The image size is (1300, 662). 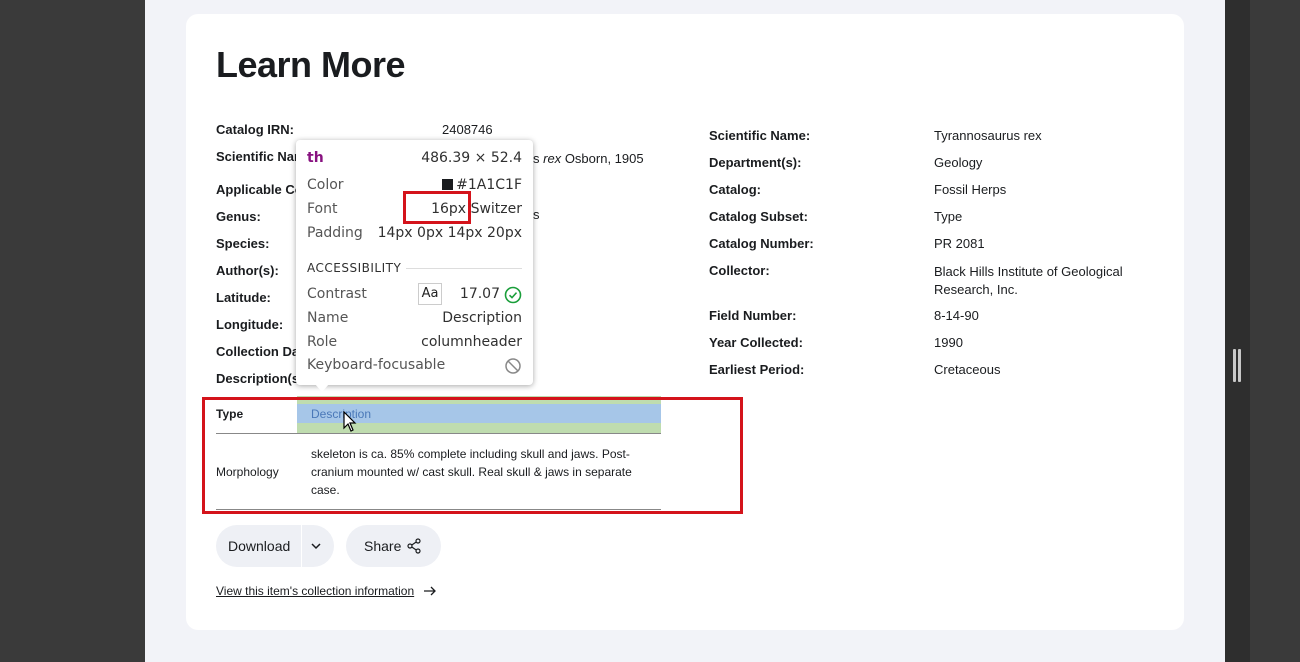 I want to click on share-label: Share, so click(x=383, y=546).